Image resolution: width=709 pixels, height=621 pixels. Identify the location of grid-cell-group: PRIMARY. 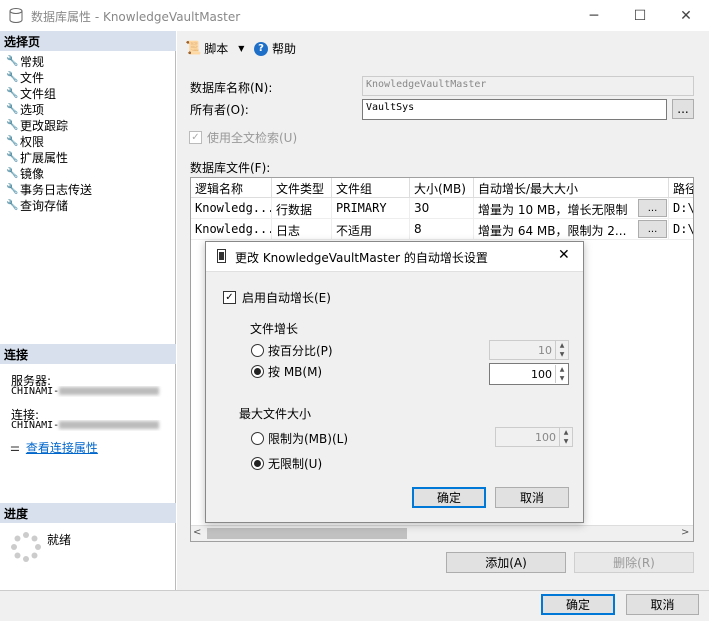
(371, 208).